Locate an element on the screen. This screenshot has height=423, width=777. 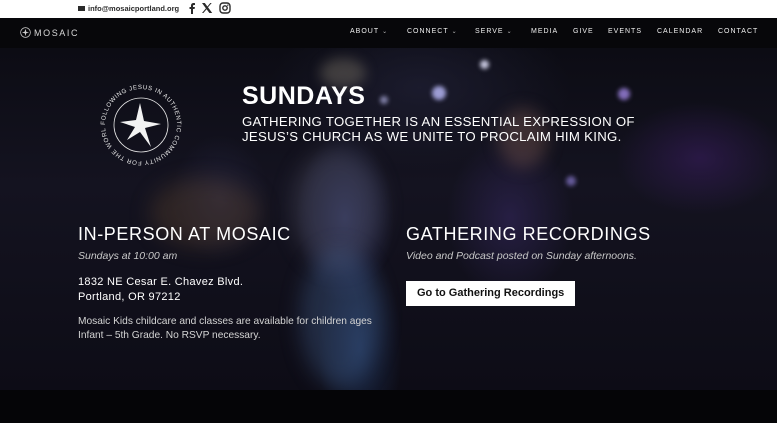
address-line2: Portland, OR 97212 is located at coordinates (129, 297).